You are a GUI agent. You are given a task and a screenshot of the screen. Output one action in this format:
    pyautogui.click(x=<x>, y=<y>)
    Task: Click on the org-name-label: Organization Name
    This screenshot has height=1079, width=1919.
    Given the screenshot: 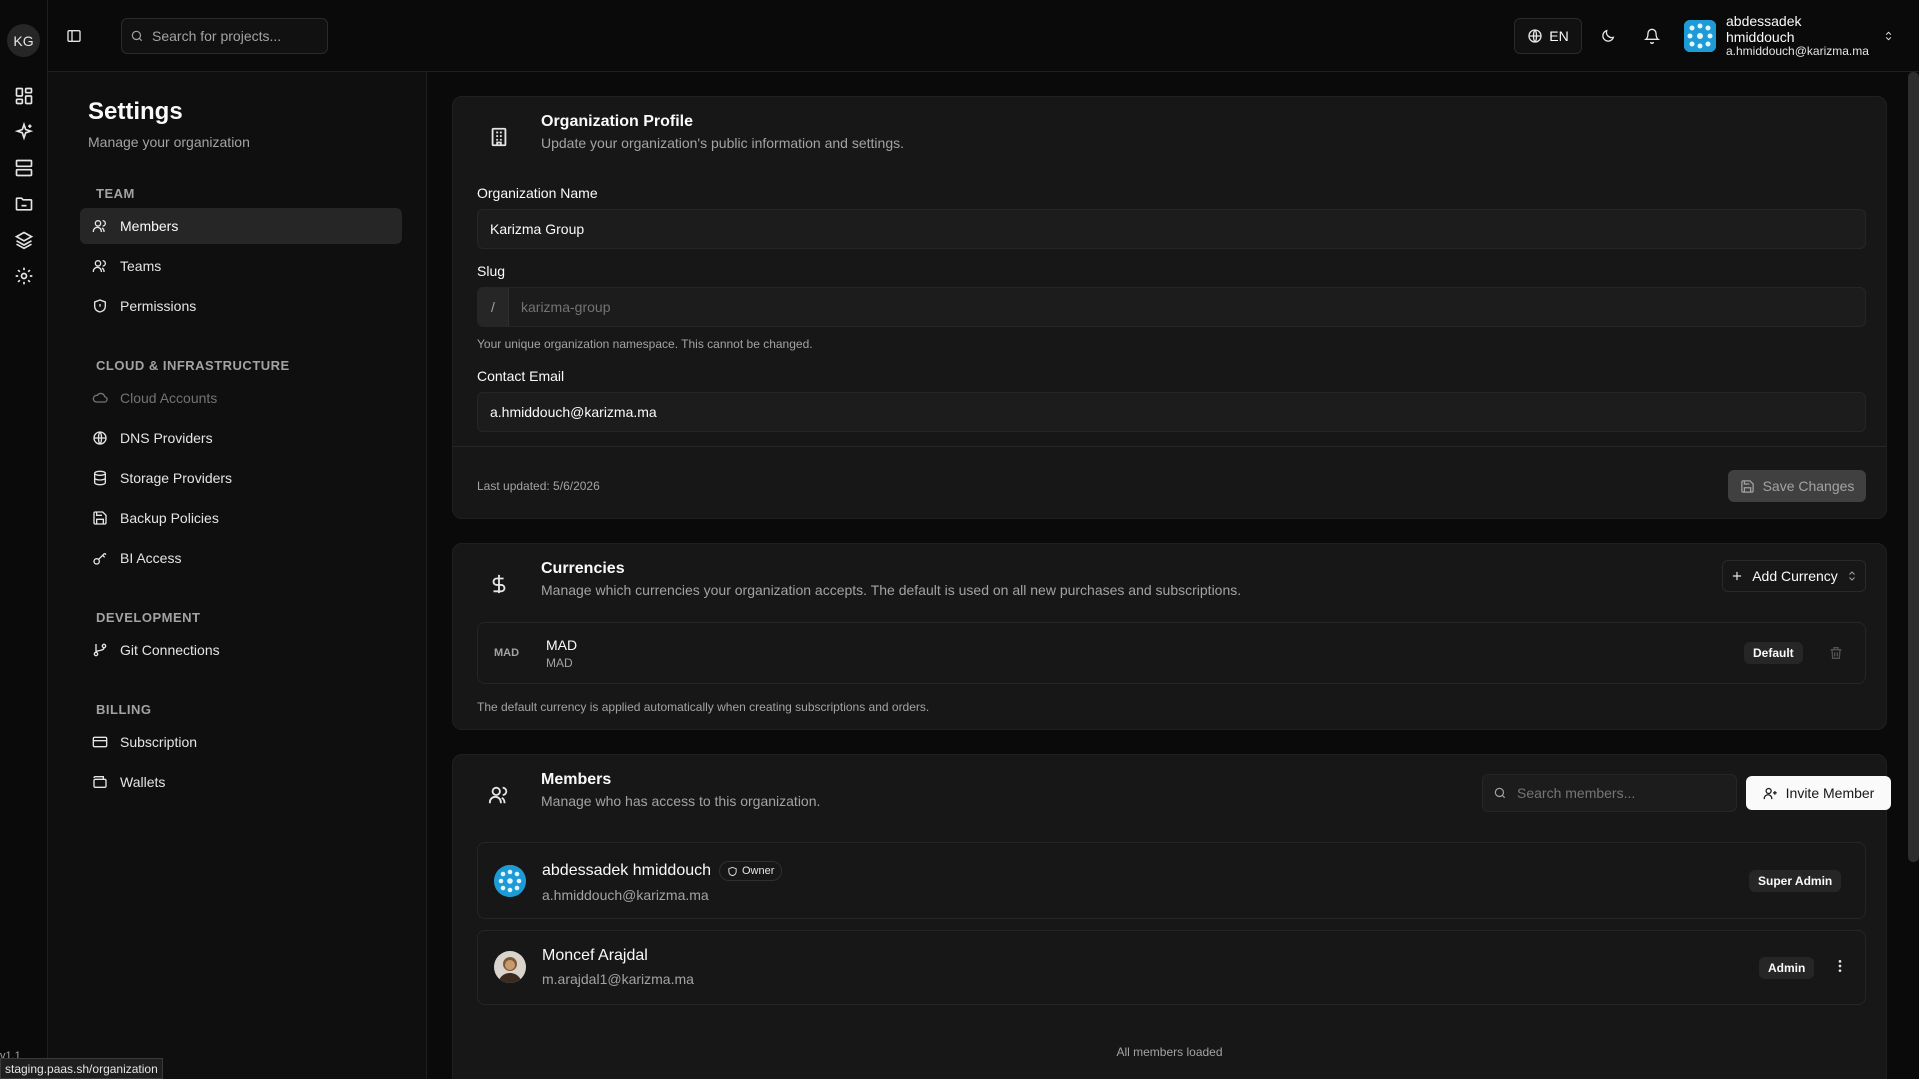 What is the action you would take?
    pyautogui.click(x=537, y=193)
    